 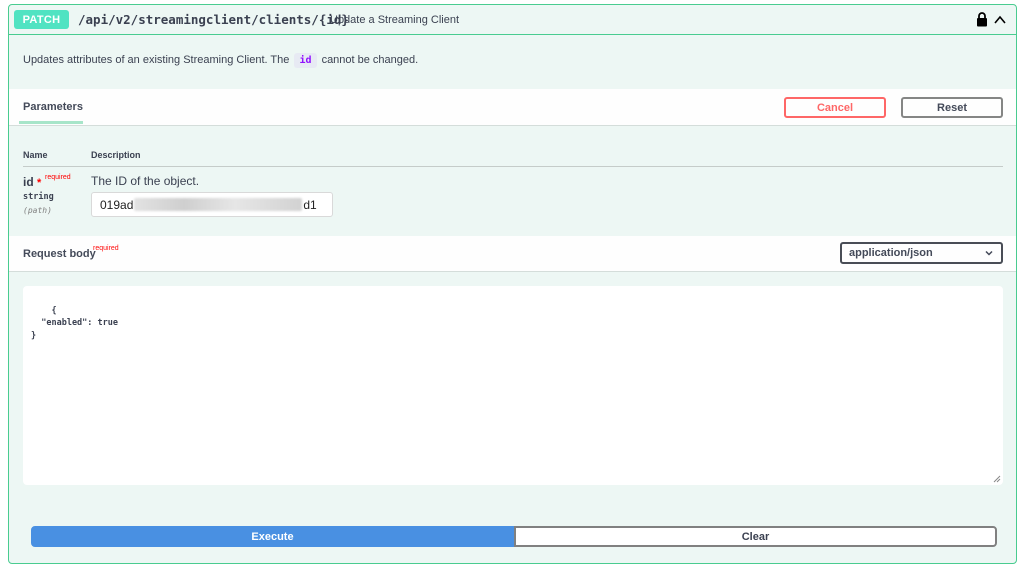 I want to click on execute-row: Execute Clear, so click(x=514, y=536).